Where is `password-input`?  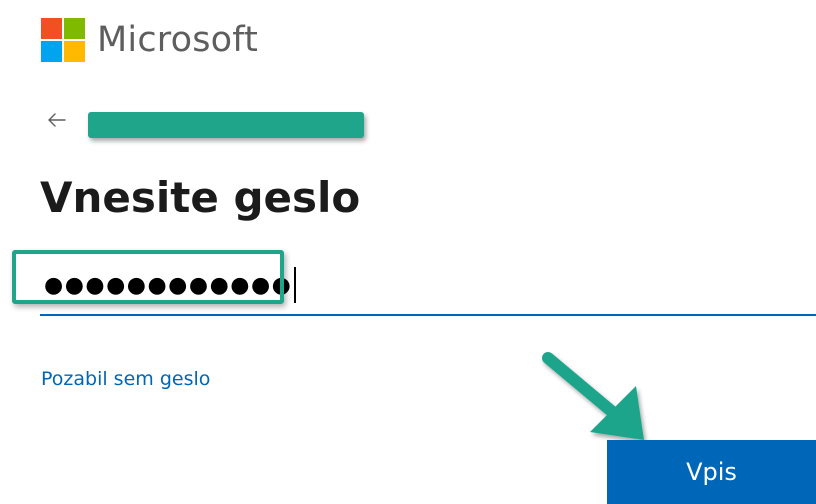 password-input is located at coordinates (428, 284).